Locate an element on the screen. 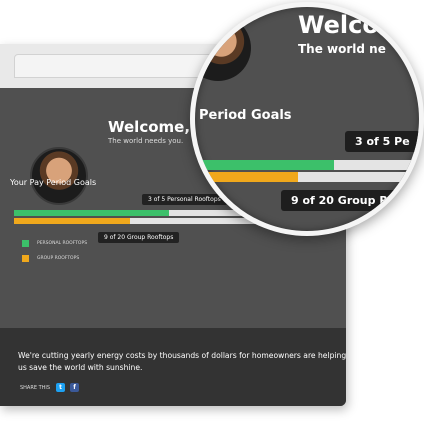 This screenshot has height=432, width=424. share-label: SHARE THIS is located at coordinates (35, 387).